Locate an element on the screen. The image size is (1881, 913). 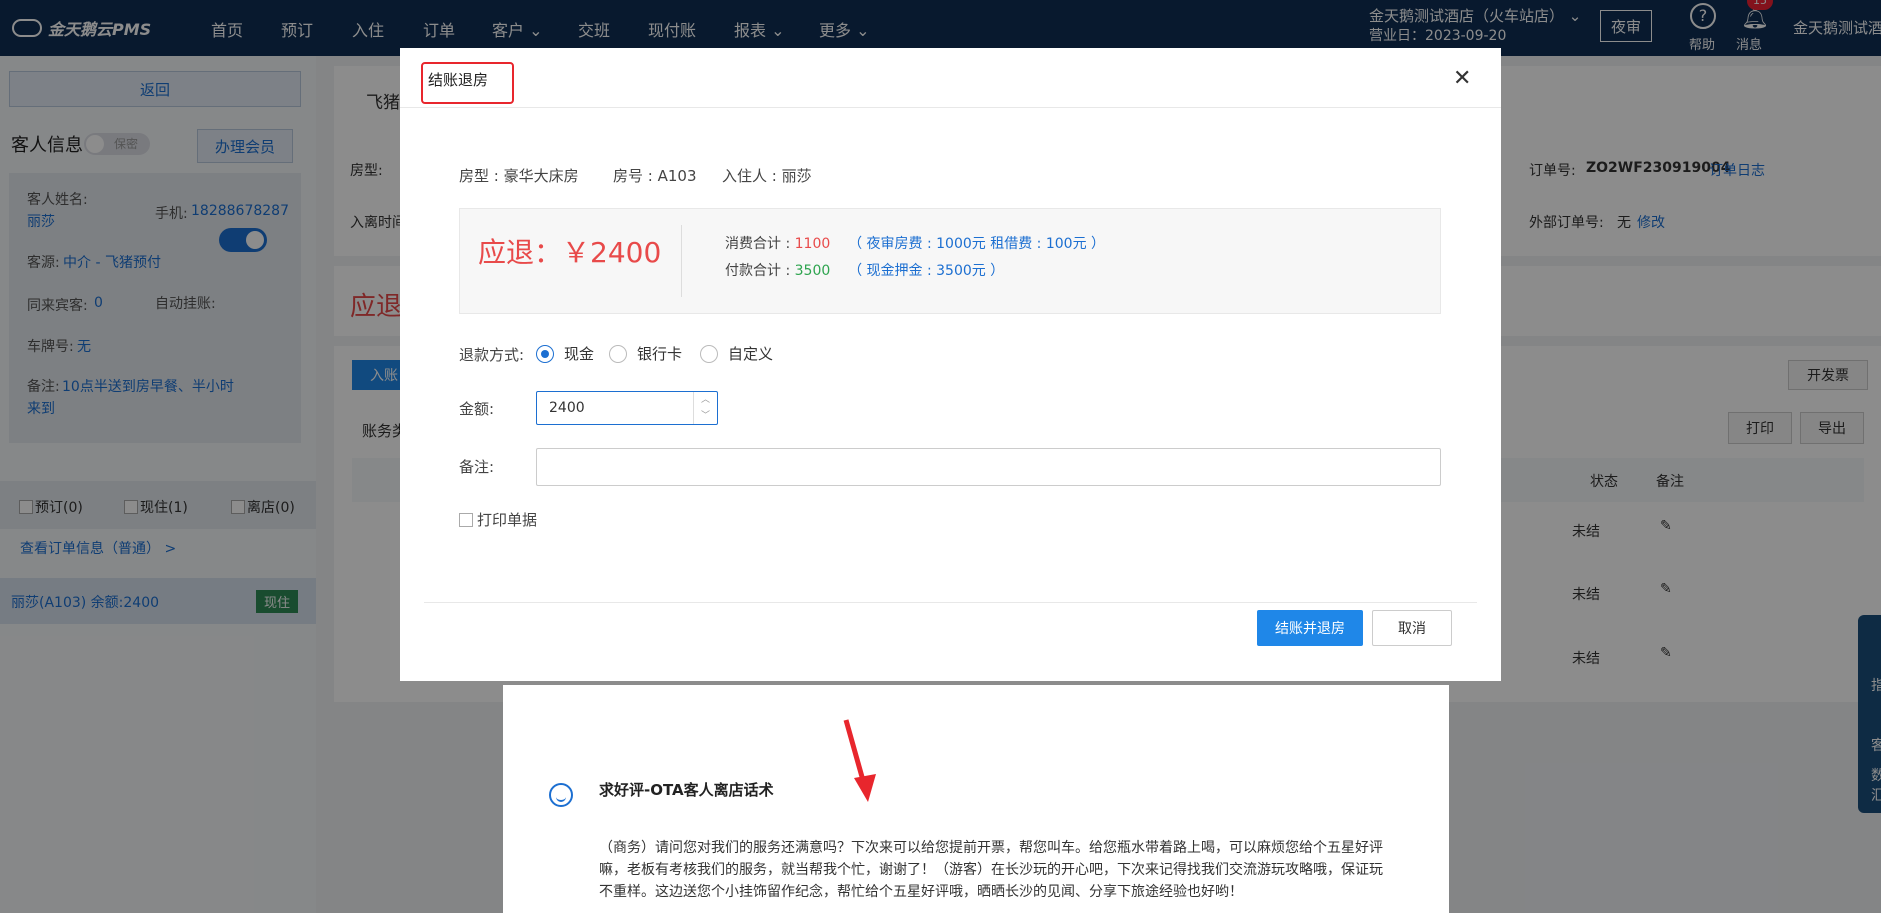
method-cash-label: 现金 is located at coordinates (579, 354).